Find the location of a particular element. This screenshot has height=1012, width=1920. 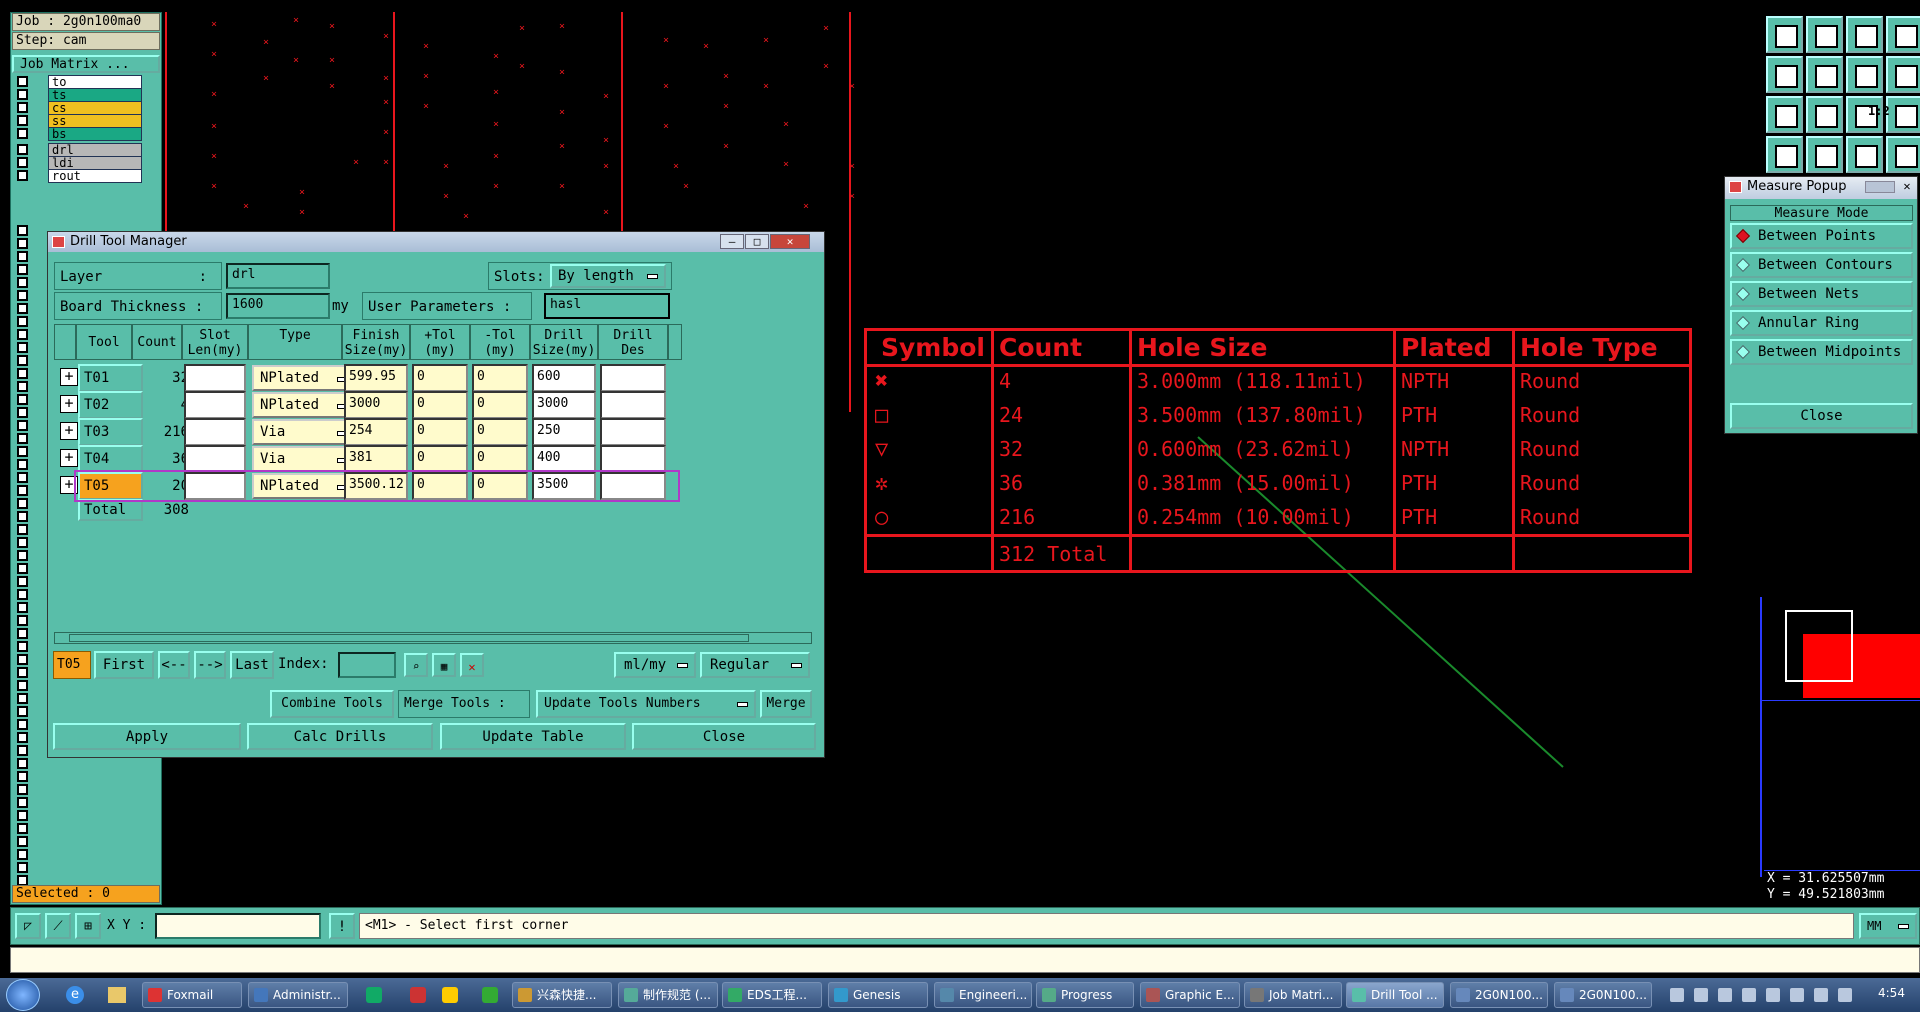

explorer-icon is located at coordinates (117, 995).